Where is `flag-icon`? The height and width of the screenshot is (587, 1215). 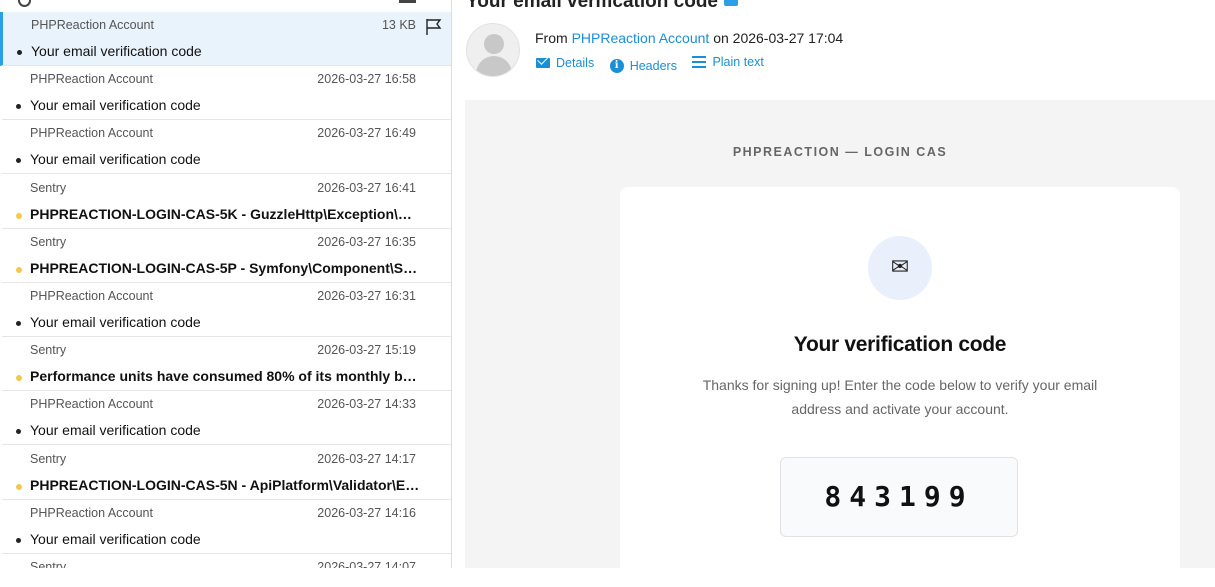 flag-icon is located at coordinates (434, 27).